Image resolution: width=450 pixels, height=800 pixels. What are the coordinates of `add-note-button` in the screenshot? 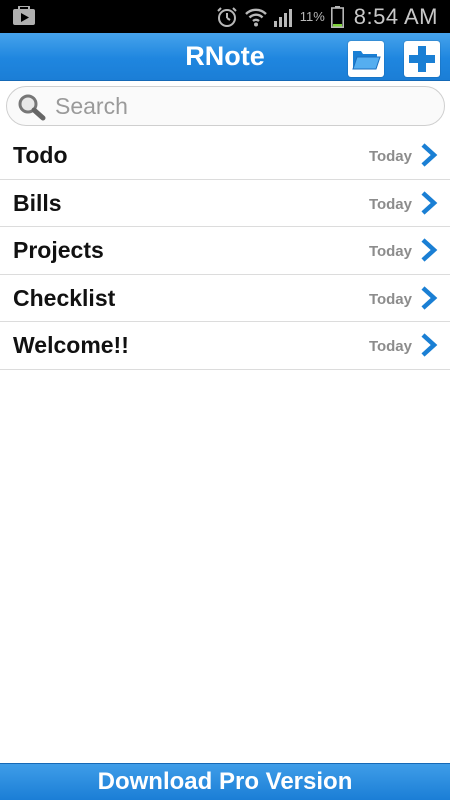 It's located at (422, 59).